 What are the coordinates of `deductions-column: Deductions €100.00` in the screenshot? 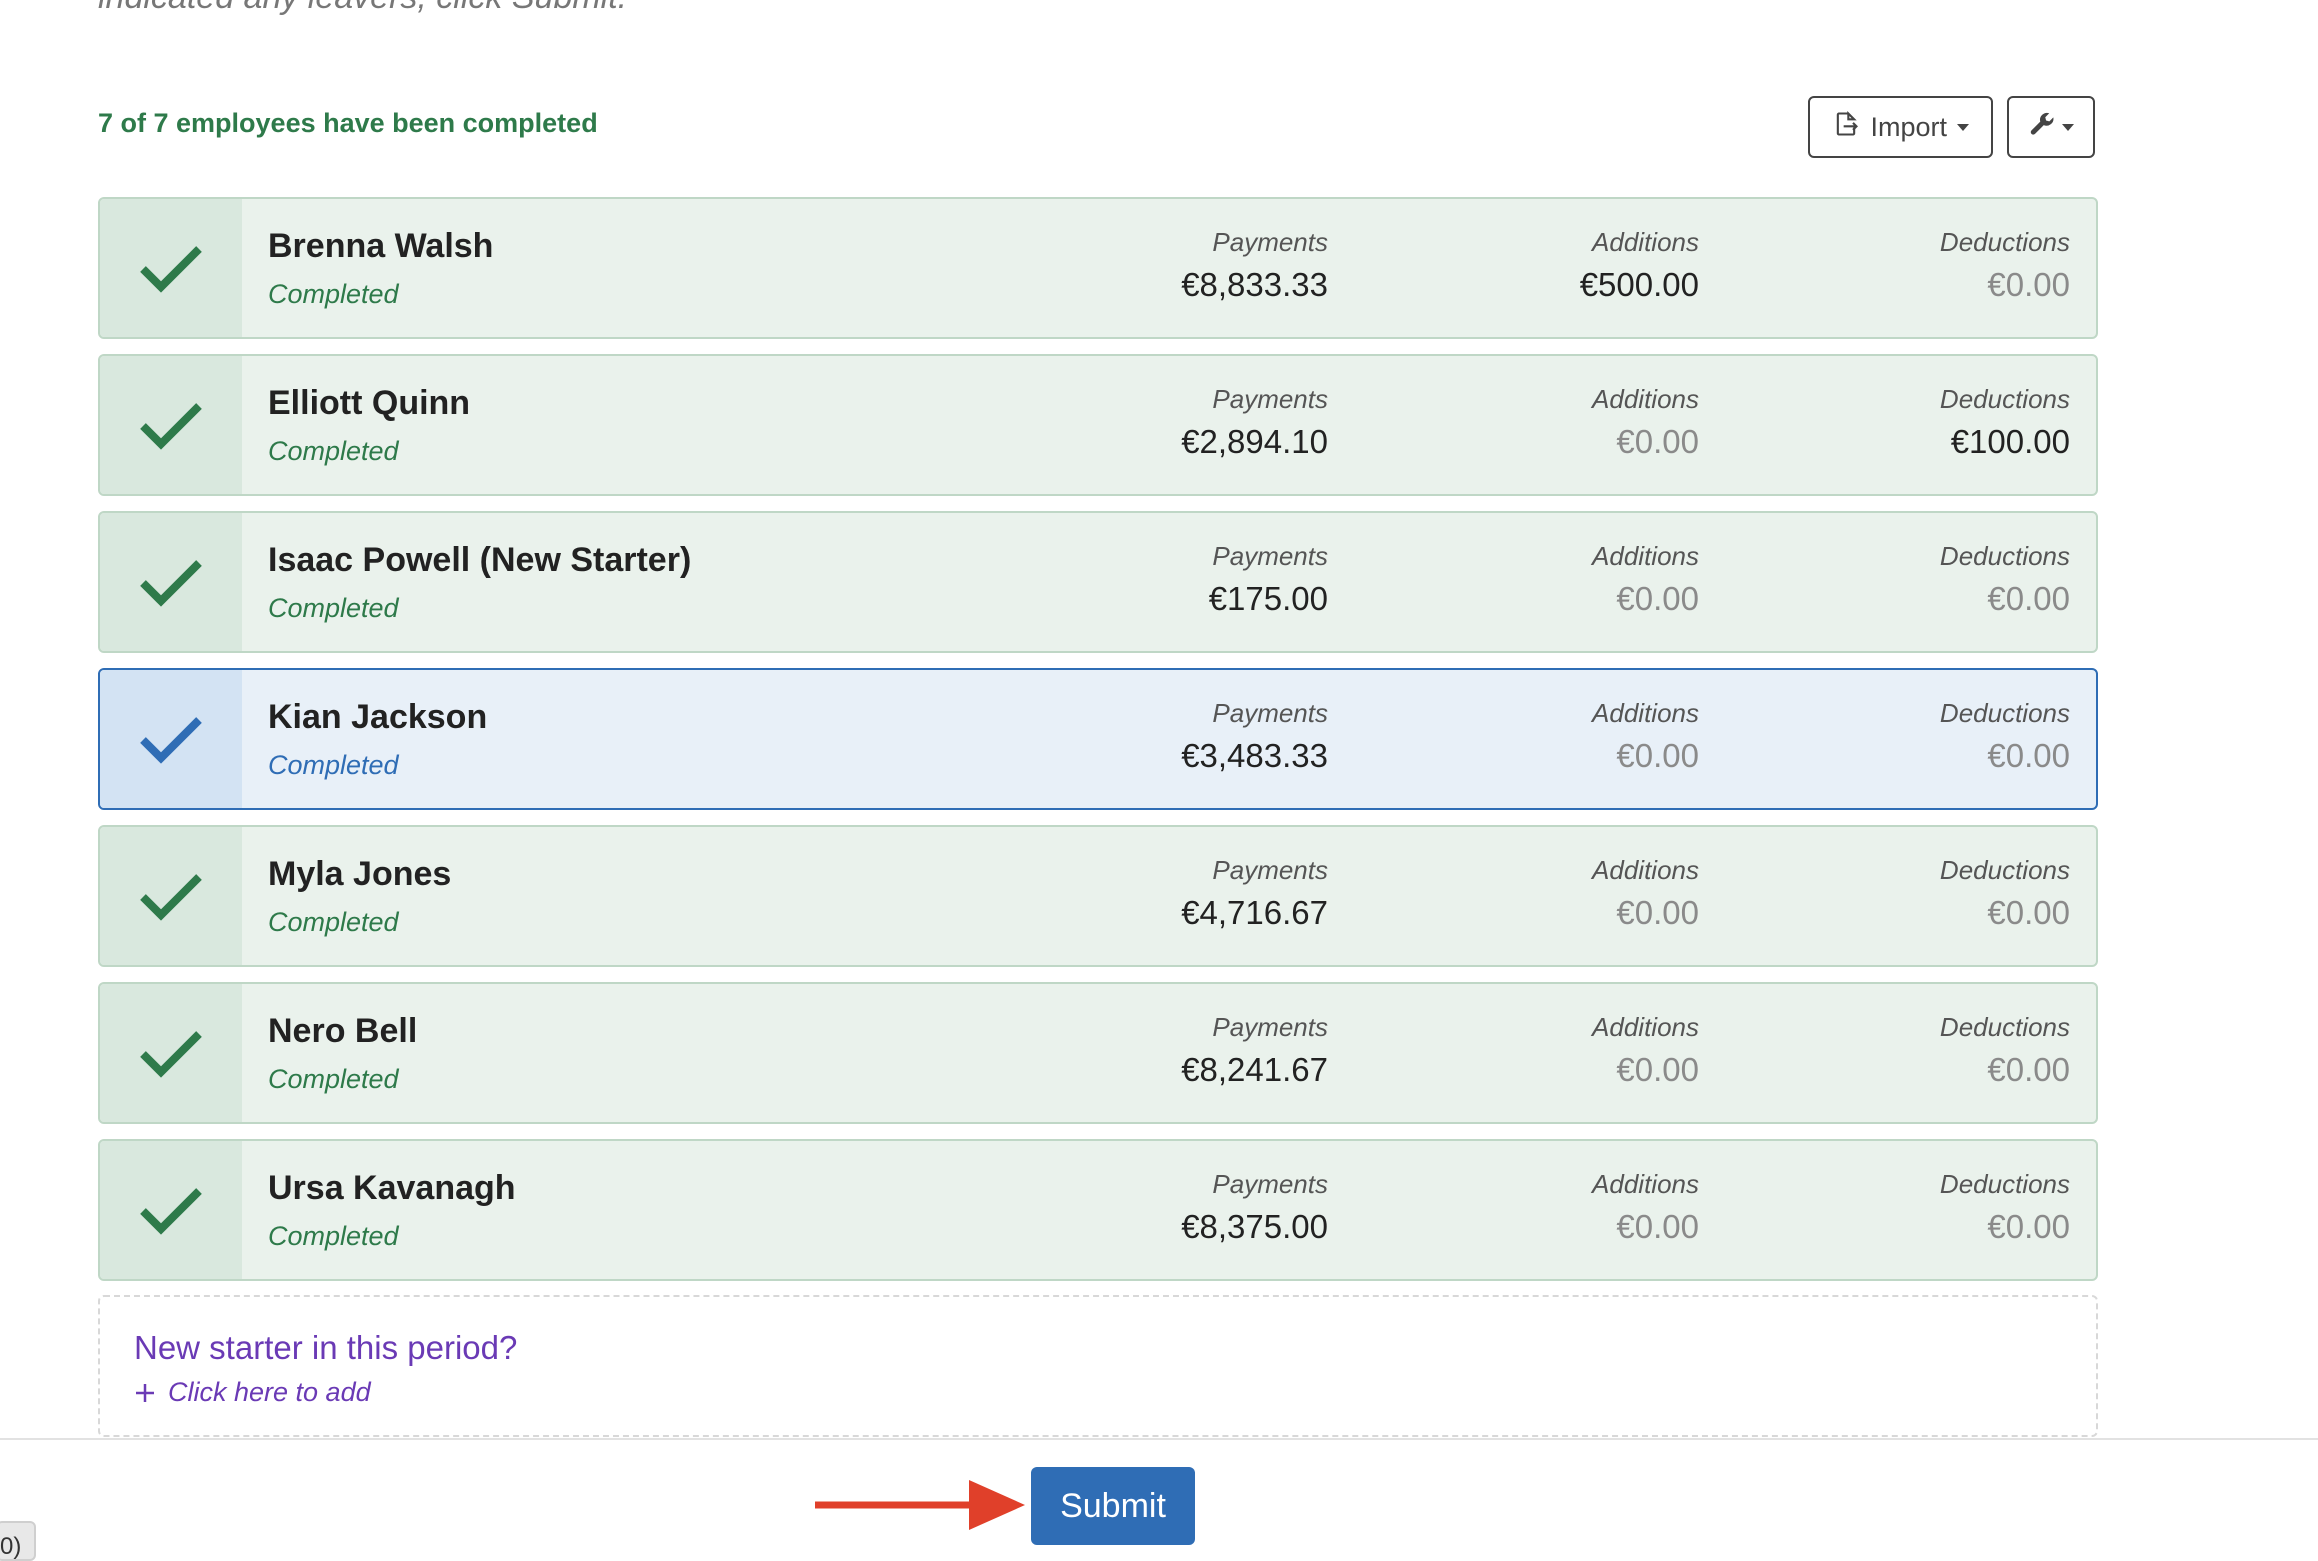 It's located at (2005, 422).